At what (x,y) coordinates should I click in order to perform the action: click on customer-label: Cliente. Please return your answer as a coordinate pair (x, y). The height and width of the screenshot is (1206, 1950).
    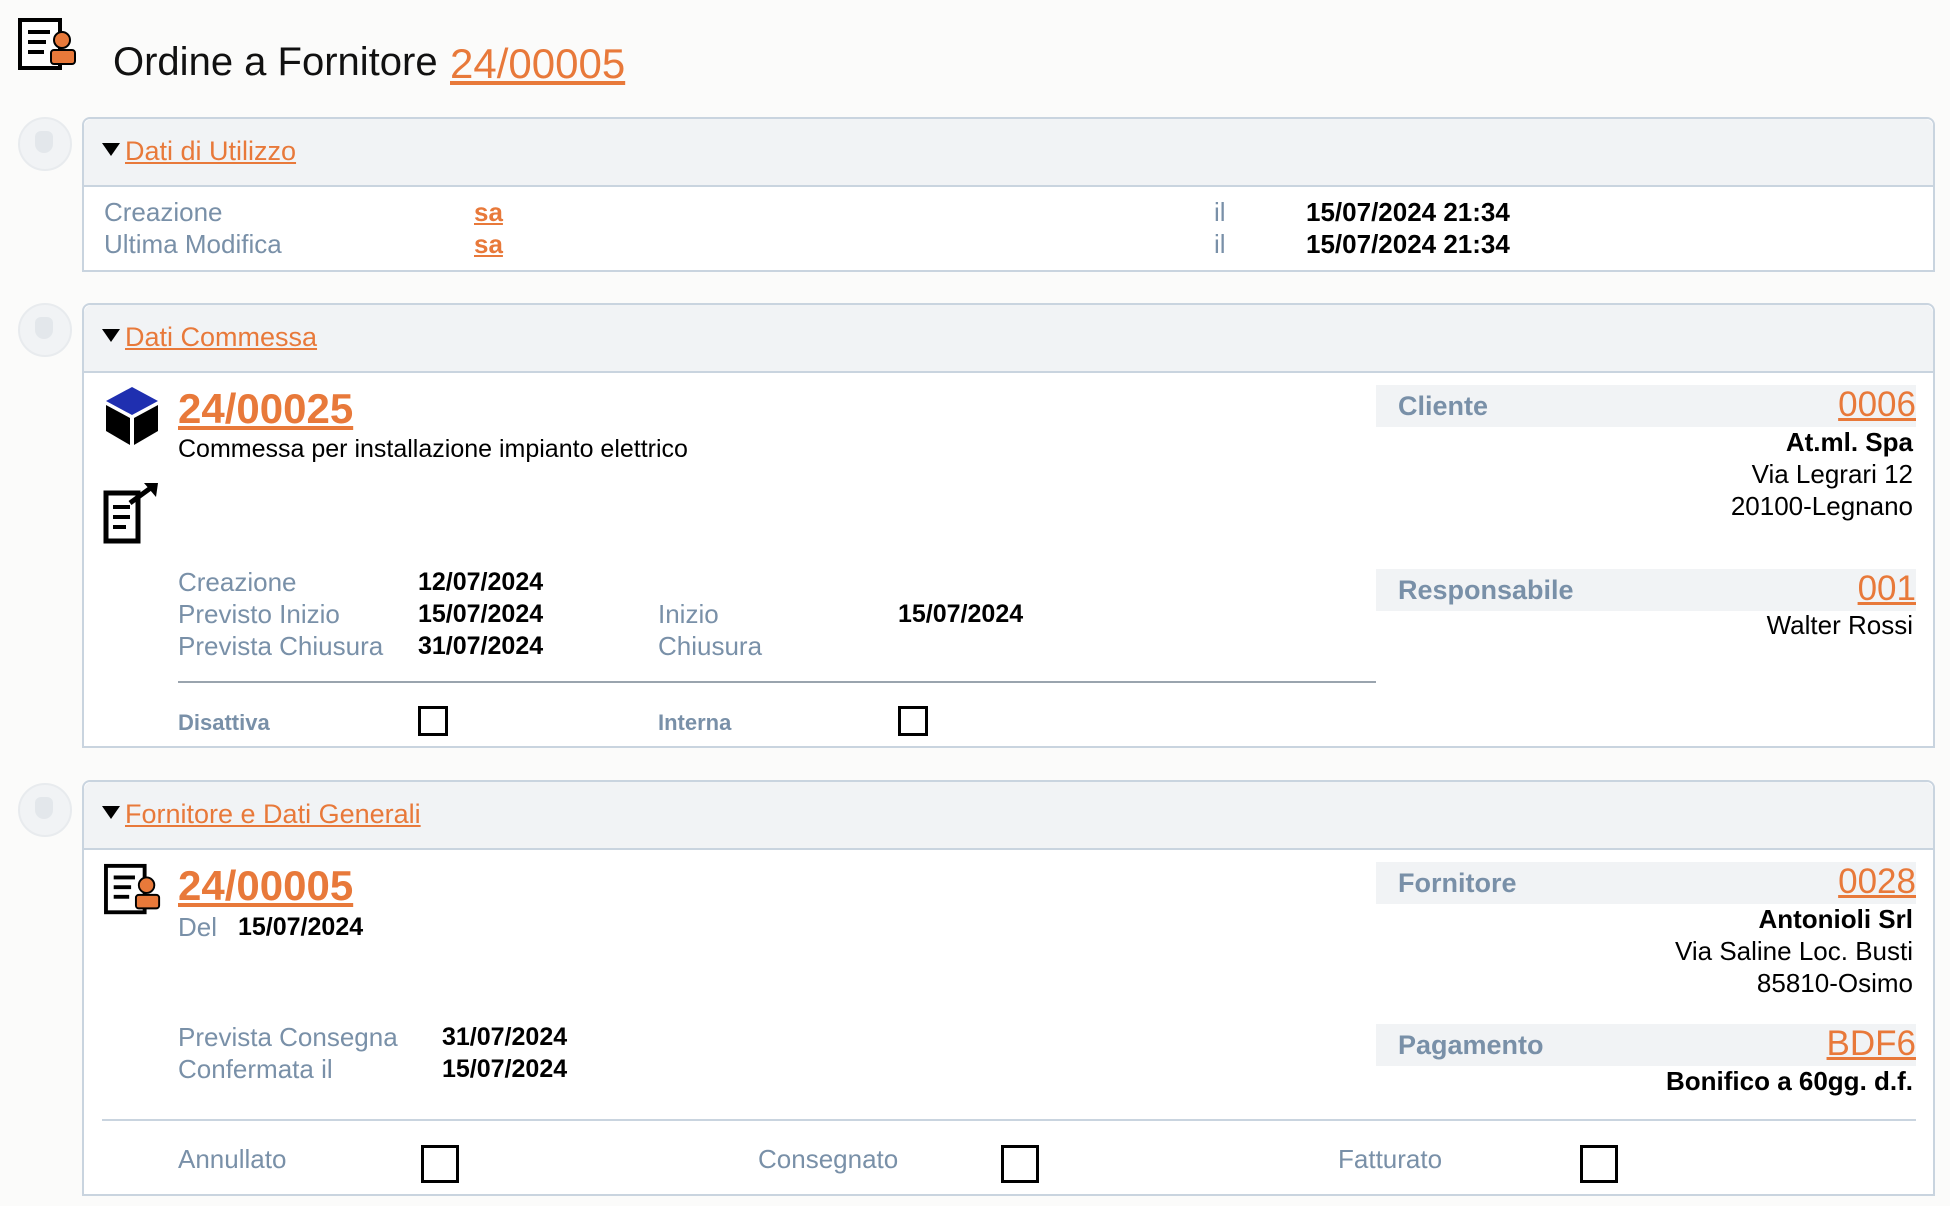
    Looking at the image, I should click on (1443, 406).